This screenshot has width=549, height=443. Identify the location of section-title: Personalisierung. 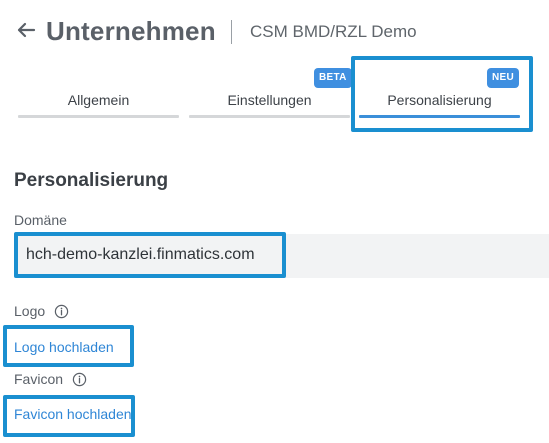
(91, 180).